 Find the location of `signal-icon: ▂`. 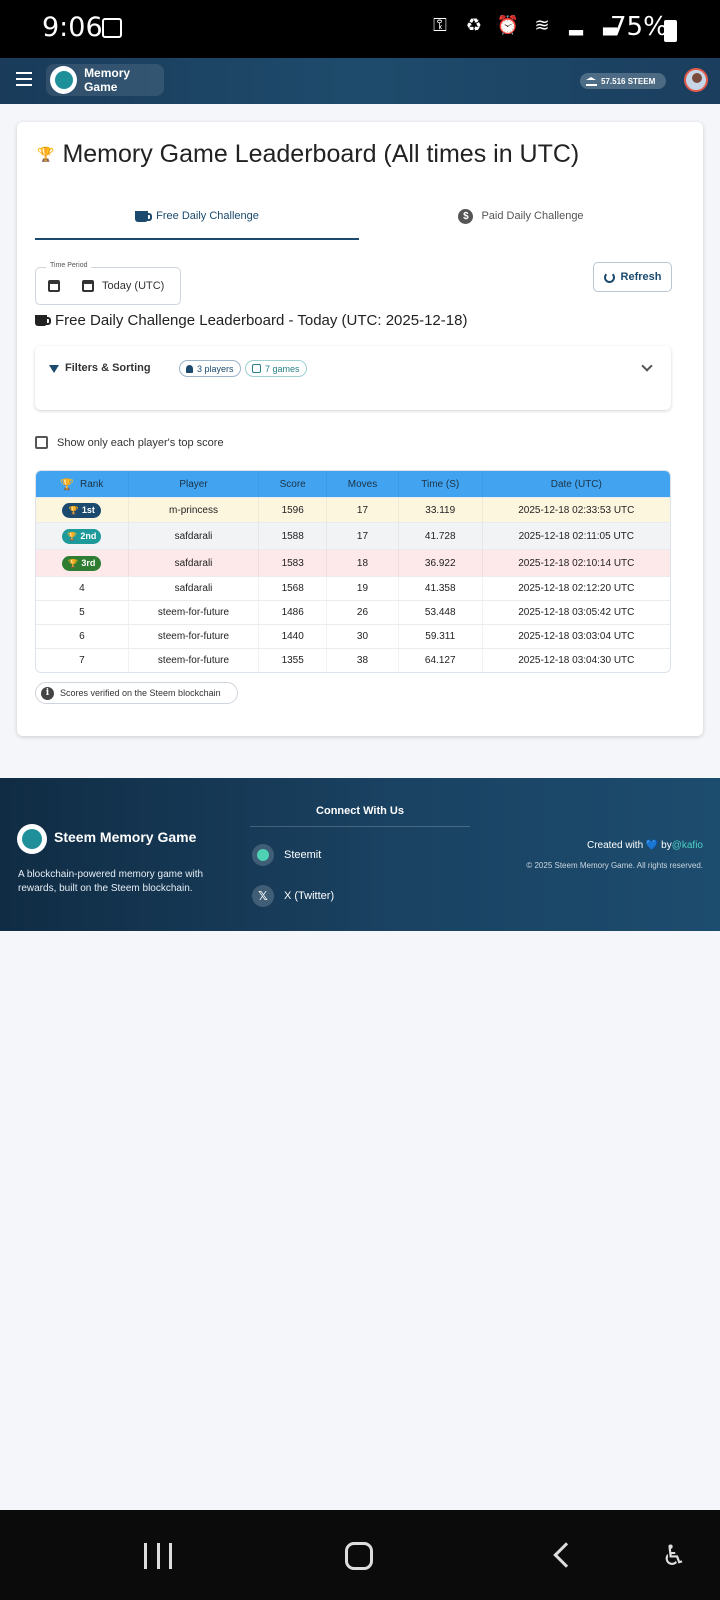

signal-icon: ▂ is located at coordinates (576, 25).